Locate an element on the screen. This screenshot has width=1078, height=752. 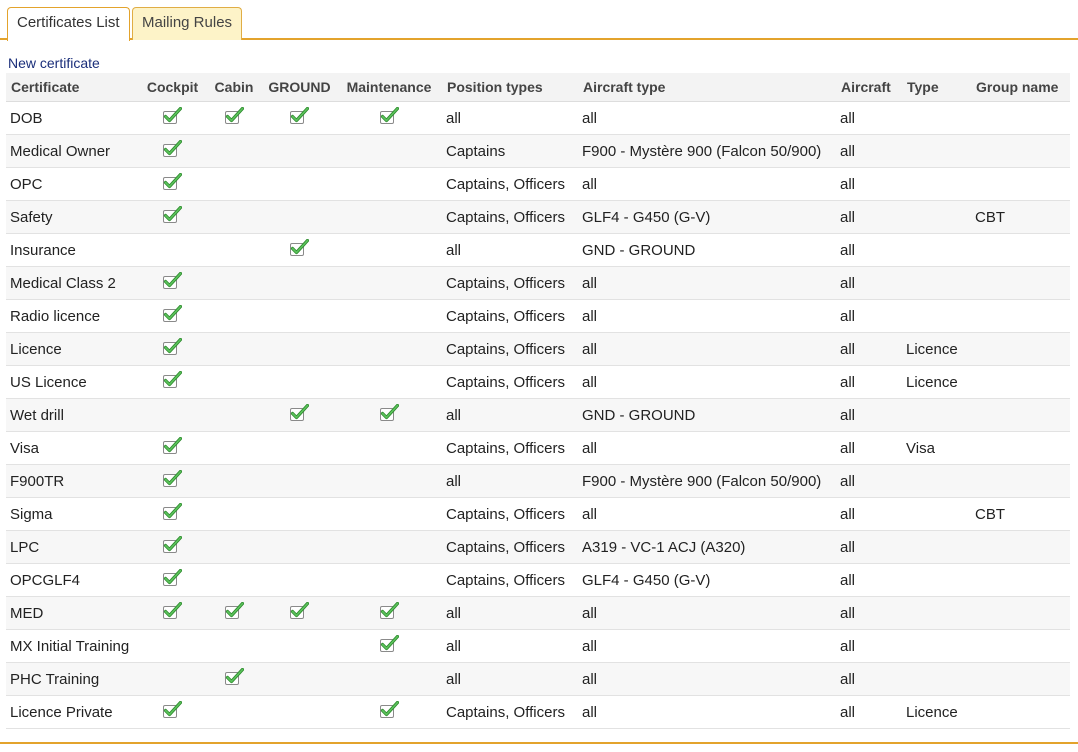
column-header-position-types: Position types is located at coordinates (510, 87).